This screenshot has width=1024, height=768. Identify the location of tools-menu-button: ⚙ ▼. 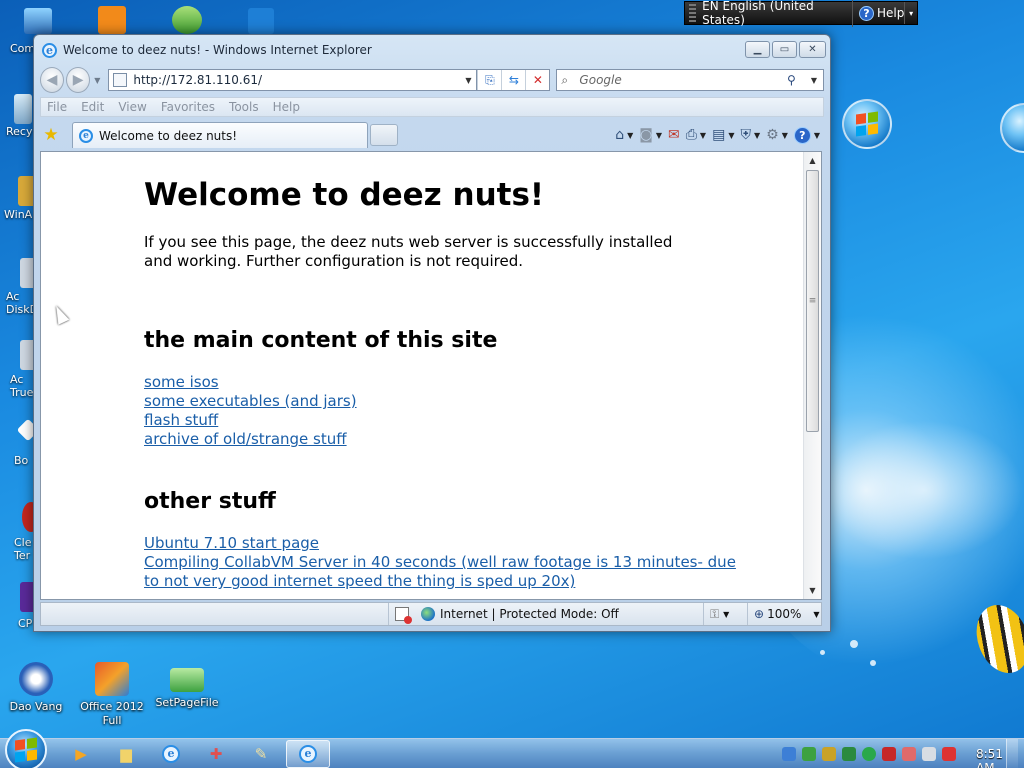
(777, 135).